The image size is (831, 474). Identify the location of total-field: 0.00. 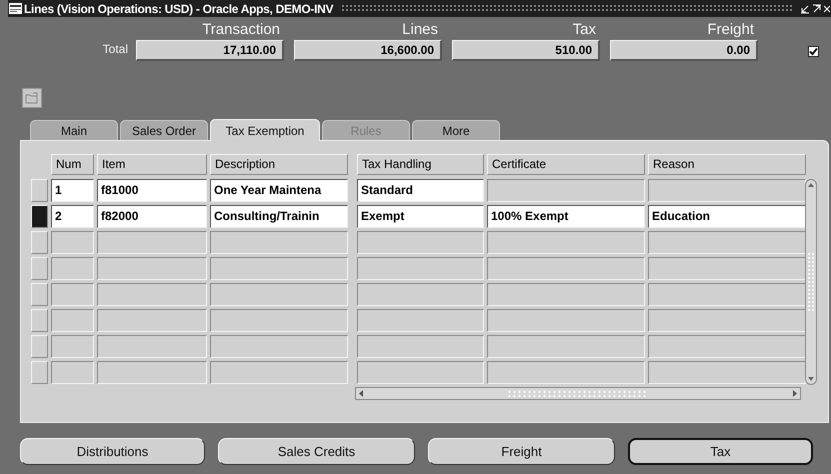
(684, 50).